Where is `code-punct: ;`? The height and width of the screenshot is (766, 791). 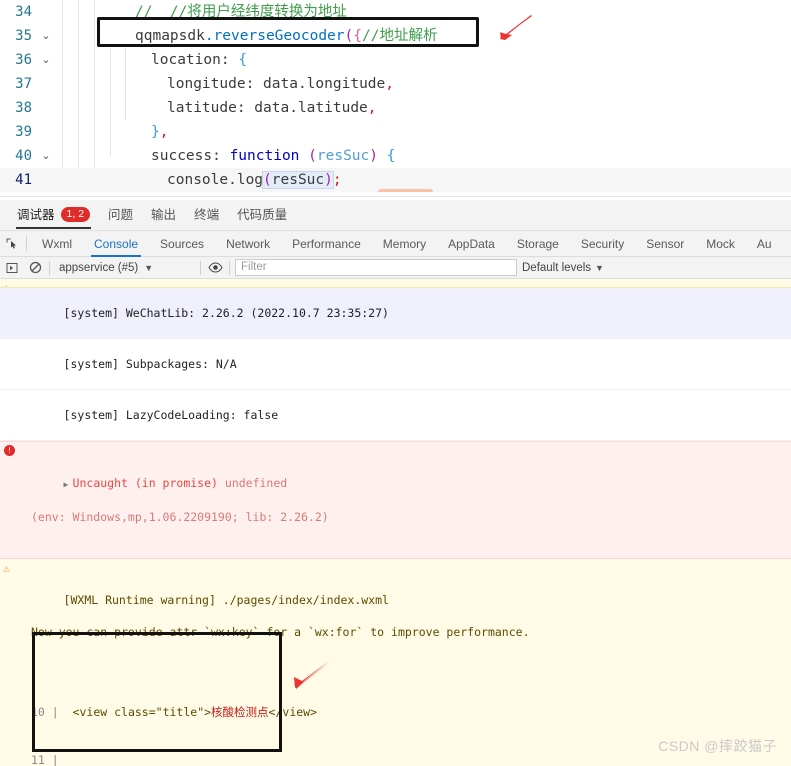 code-punct: ; is located at coordinates (337, 180).